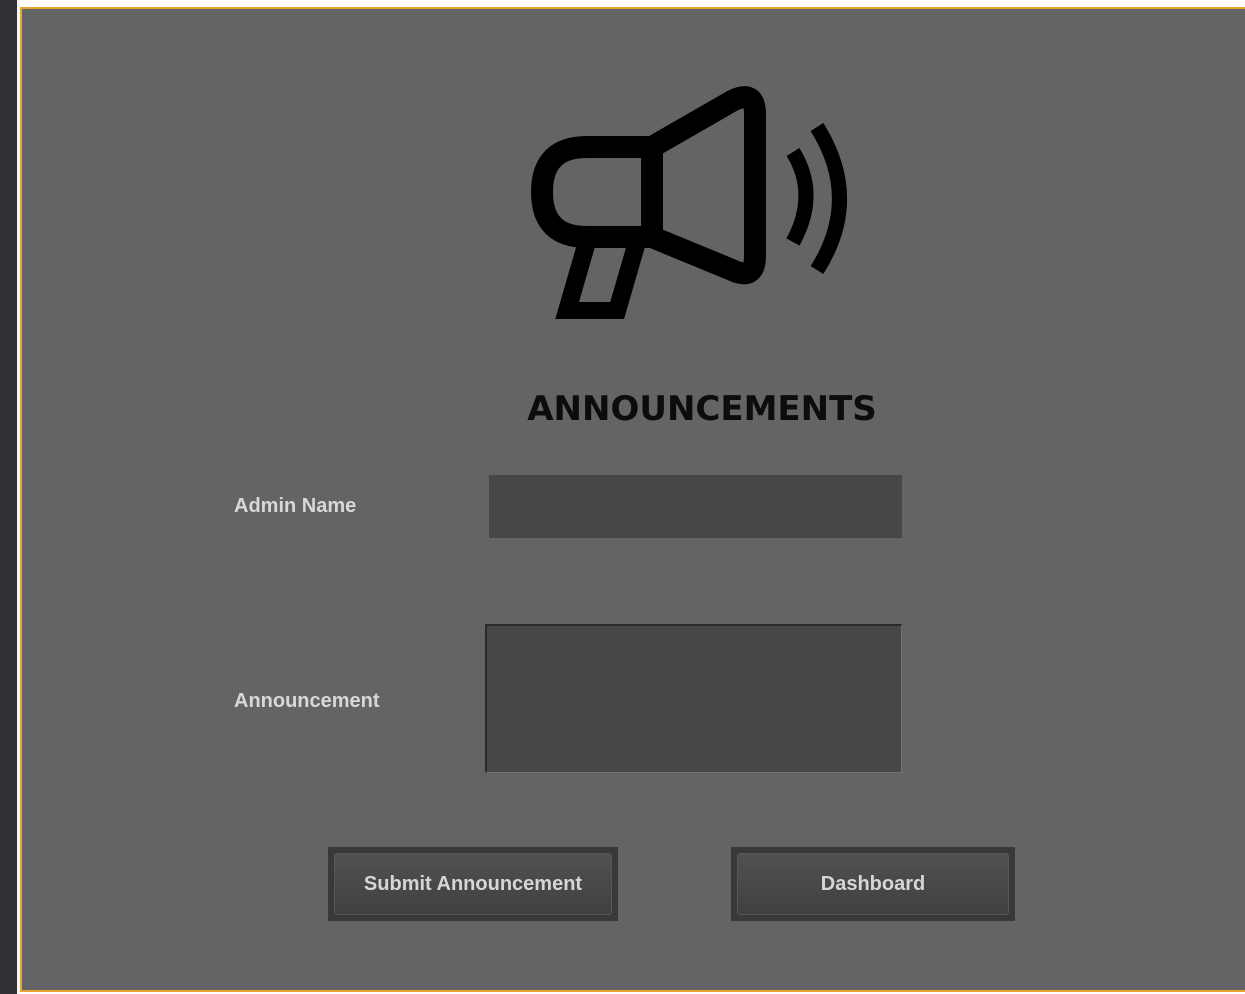  Describe the element at coordinates (295, 506) in the screenshot. I see `admin-name-label: Admin Name` at that location.